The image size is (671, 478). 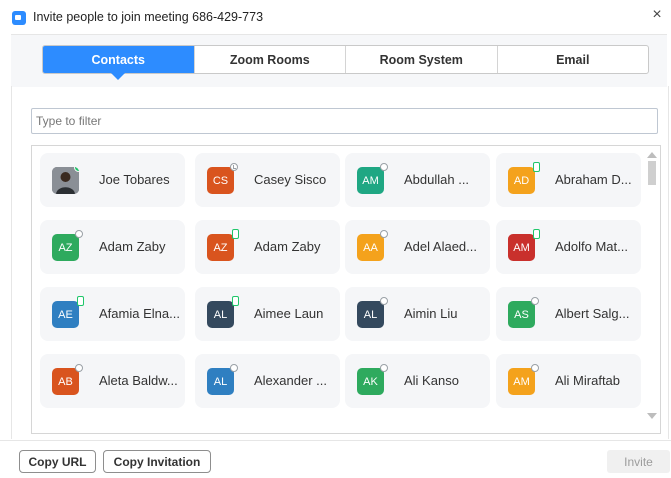 What do you see at coordinates (57, 461) in the screenshot?
I see `copy-url-button: Copy URL` at bounding box center [57, 461].